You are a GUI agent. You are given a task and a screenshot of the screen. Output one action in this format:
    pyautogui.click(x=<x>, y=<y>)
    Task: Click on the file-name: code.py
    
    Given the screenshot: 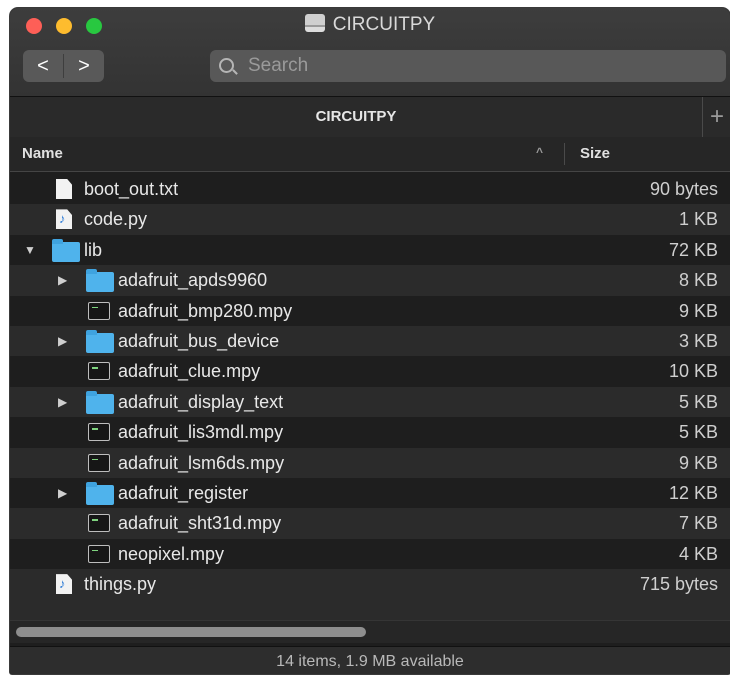 What is the action you would take?
    pyautogui.click(x=116, y=219)
    